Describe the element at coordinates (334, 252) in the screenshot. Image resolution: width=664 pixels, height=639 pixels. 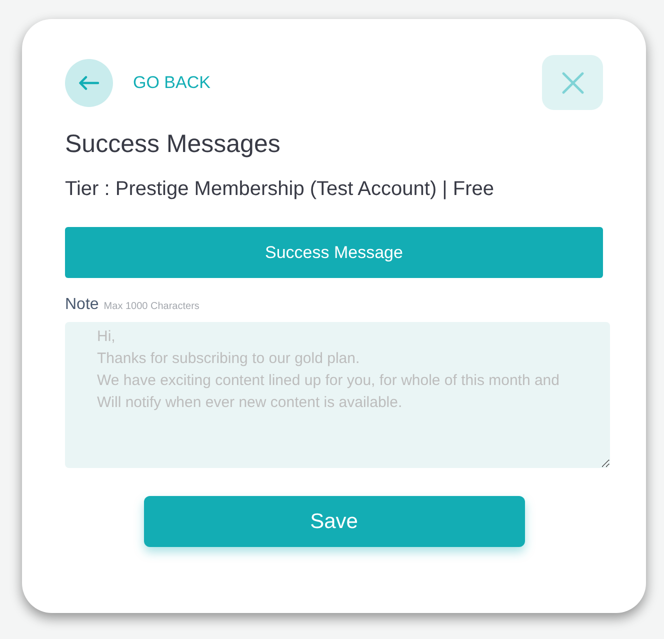
I see `section-header-bar: Success Message` at that location.